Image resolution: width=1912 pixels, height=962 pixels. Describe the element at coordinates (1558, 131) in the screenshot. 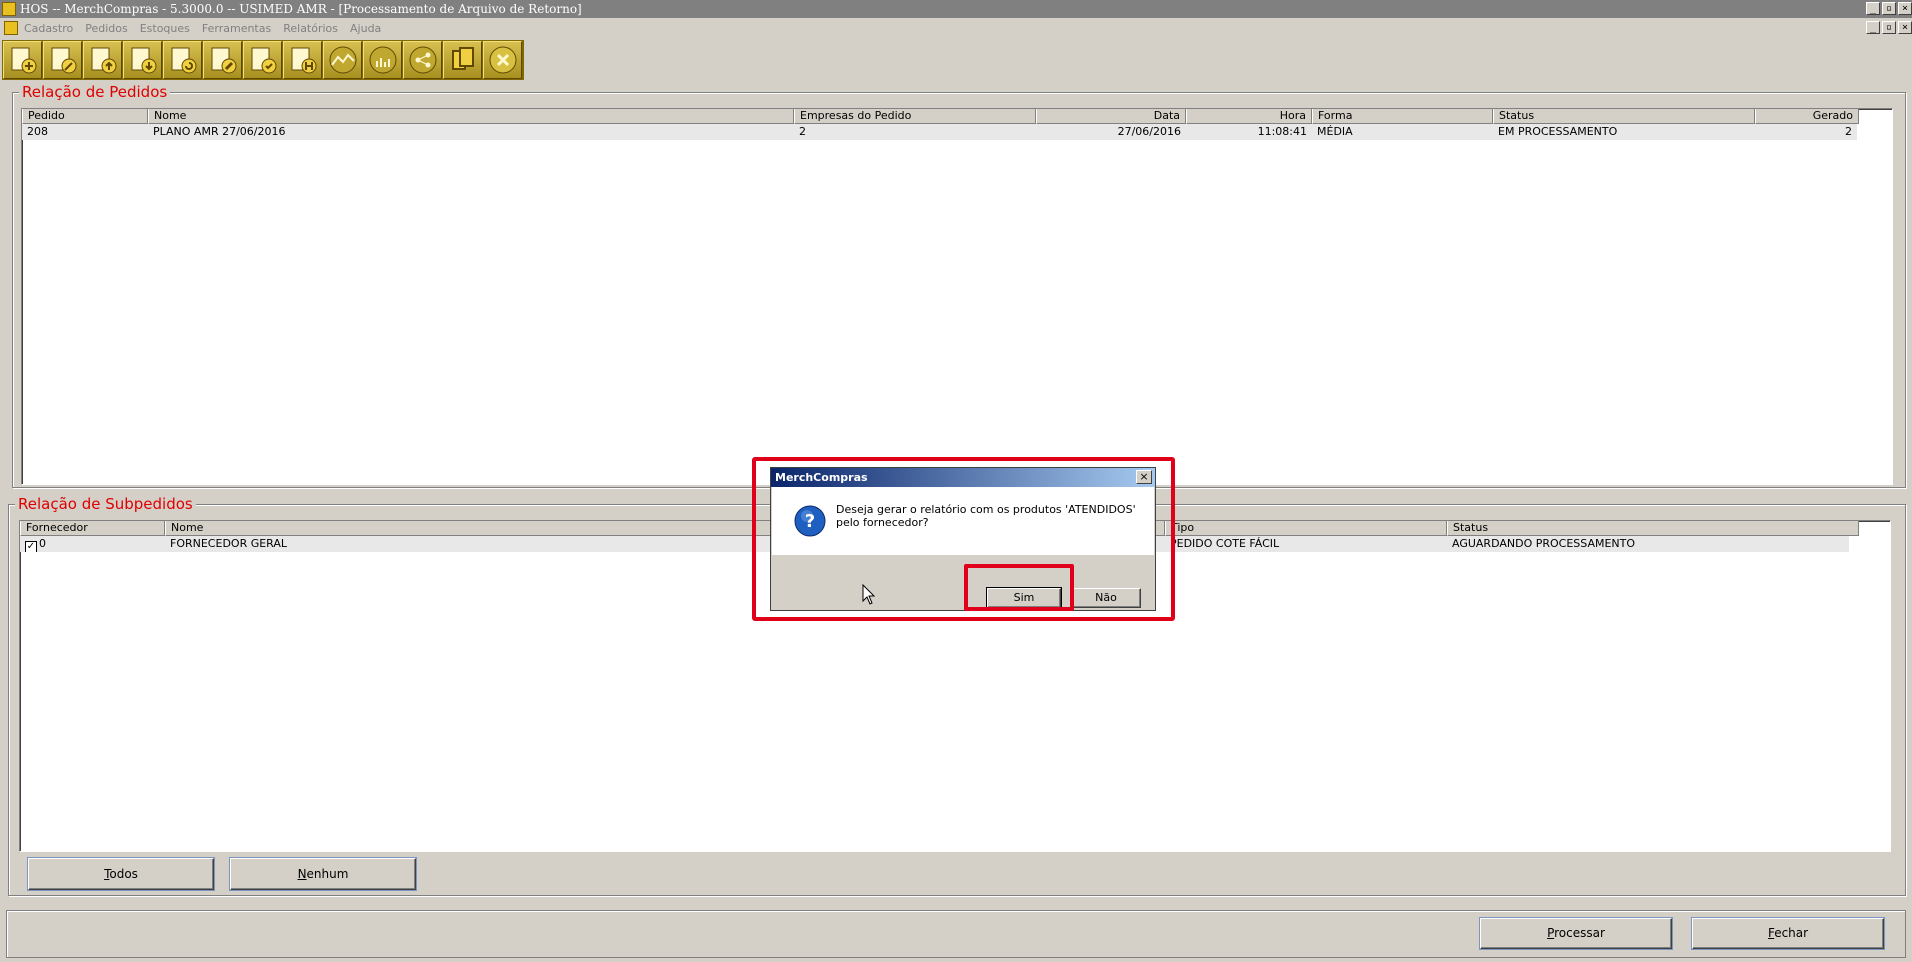

I see `cell-status: EM PROCESSAMENTO` at that location.